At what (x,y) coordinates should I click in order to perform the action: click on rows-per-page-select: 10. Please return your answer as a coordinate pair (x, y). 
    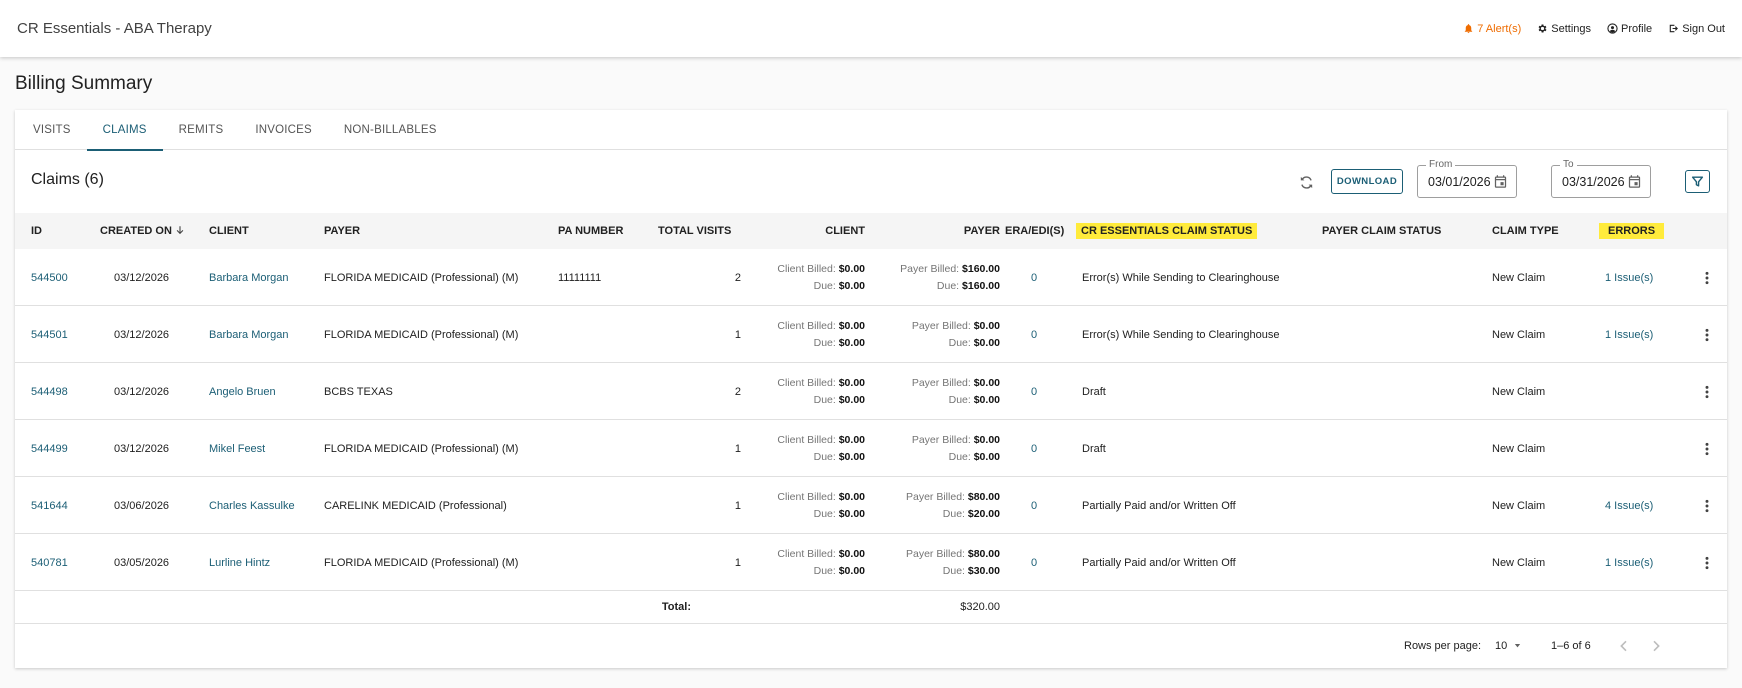
    Looking at the image, I should click on (1508, 645).